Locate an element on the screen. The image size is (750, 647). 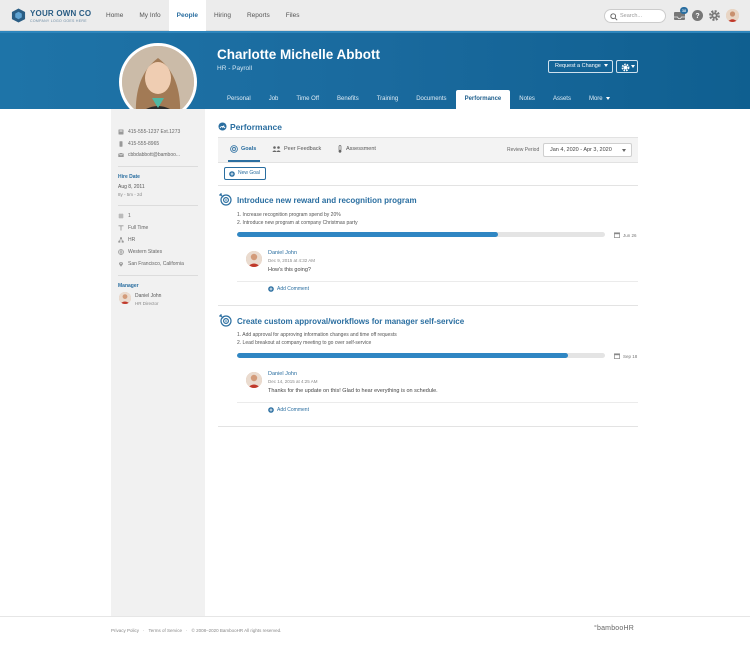
goal-due-date: Jun 26 is located at coordinates (625, 235).